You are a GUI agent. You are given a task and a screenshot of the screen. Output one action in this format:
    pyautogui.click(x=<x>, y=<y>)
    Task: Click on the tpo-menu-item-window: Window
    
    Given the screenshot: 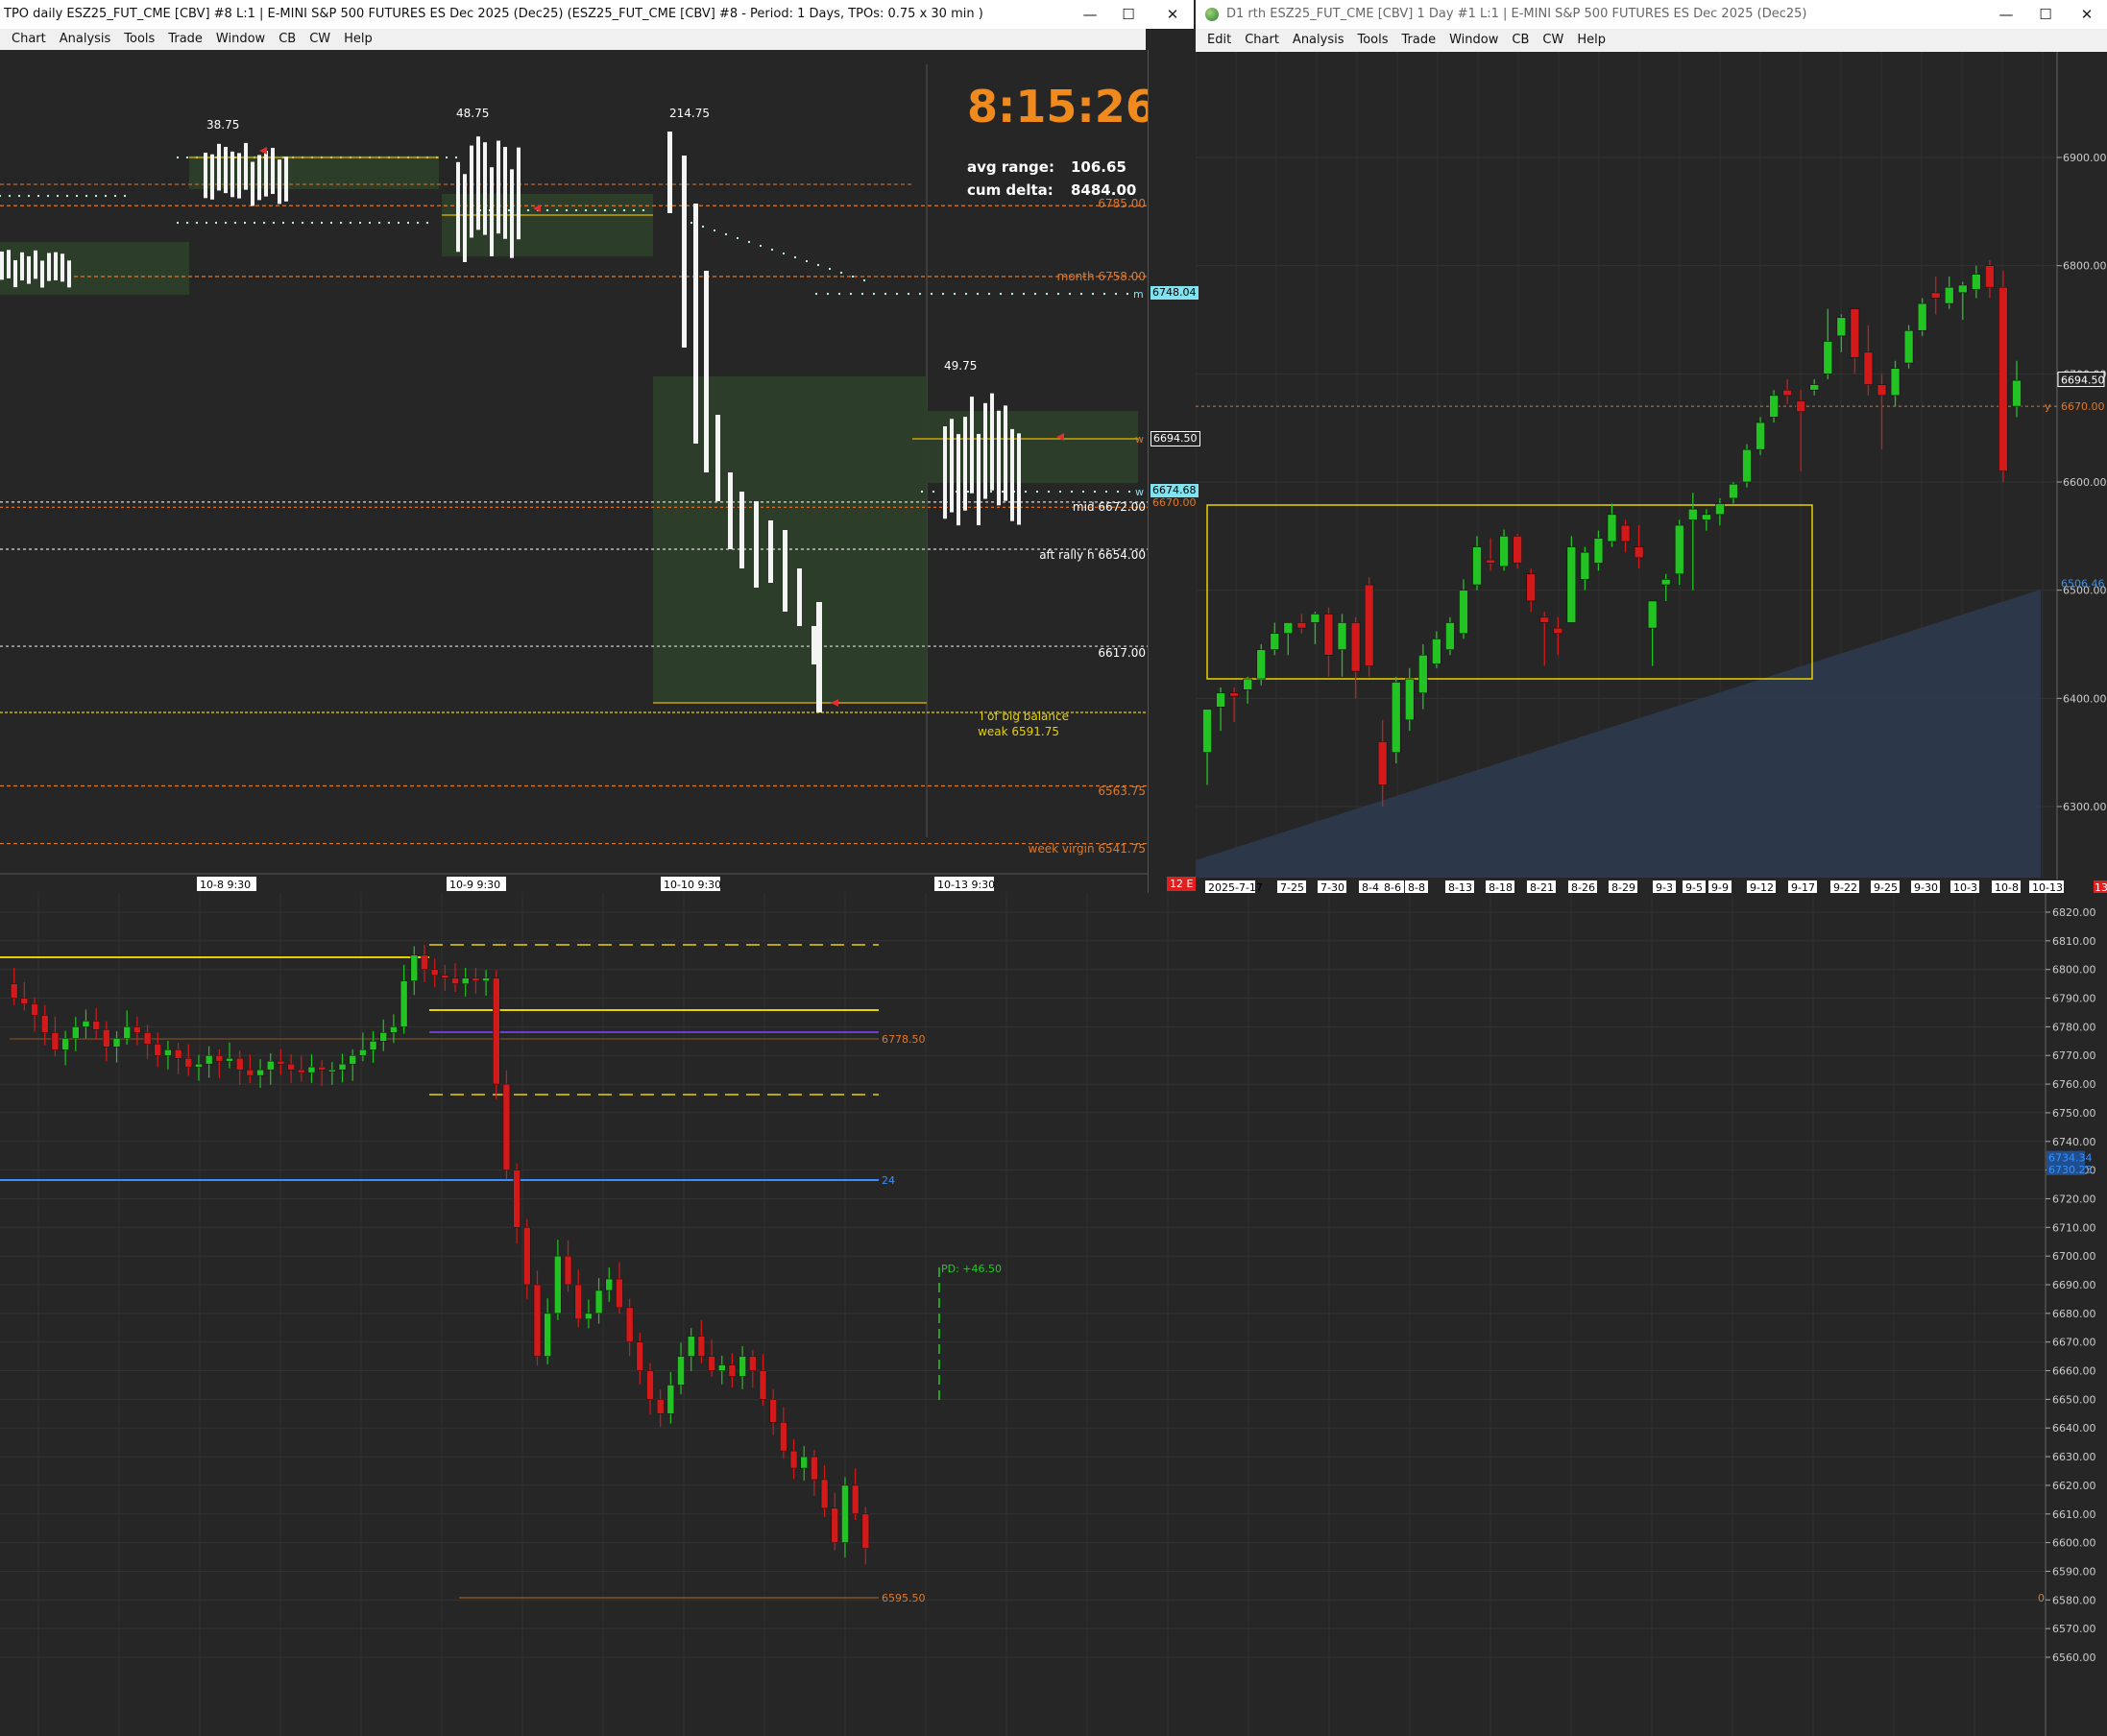 What is the action you would take?
    pyautogui.click(x=240, y=39)
    